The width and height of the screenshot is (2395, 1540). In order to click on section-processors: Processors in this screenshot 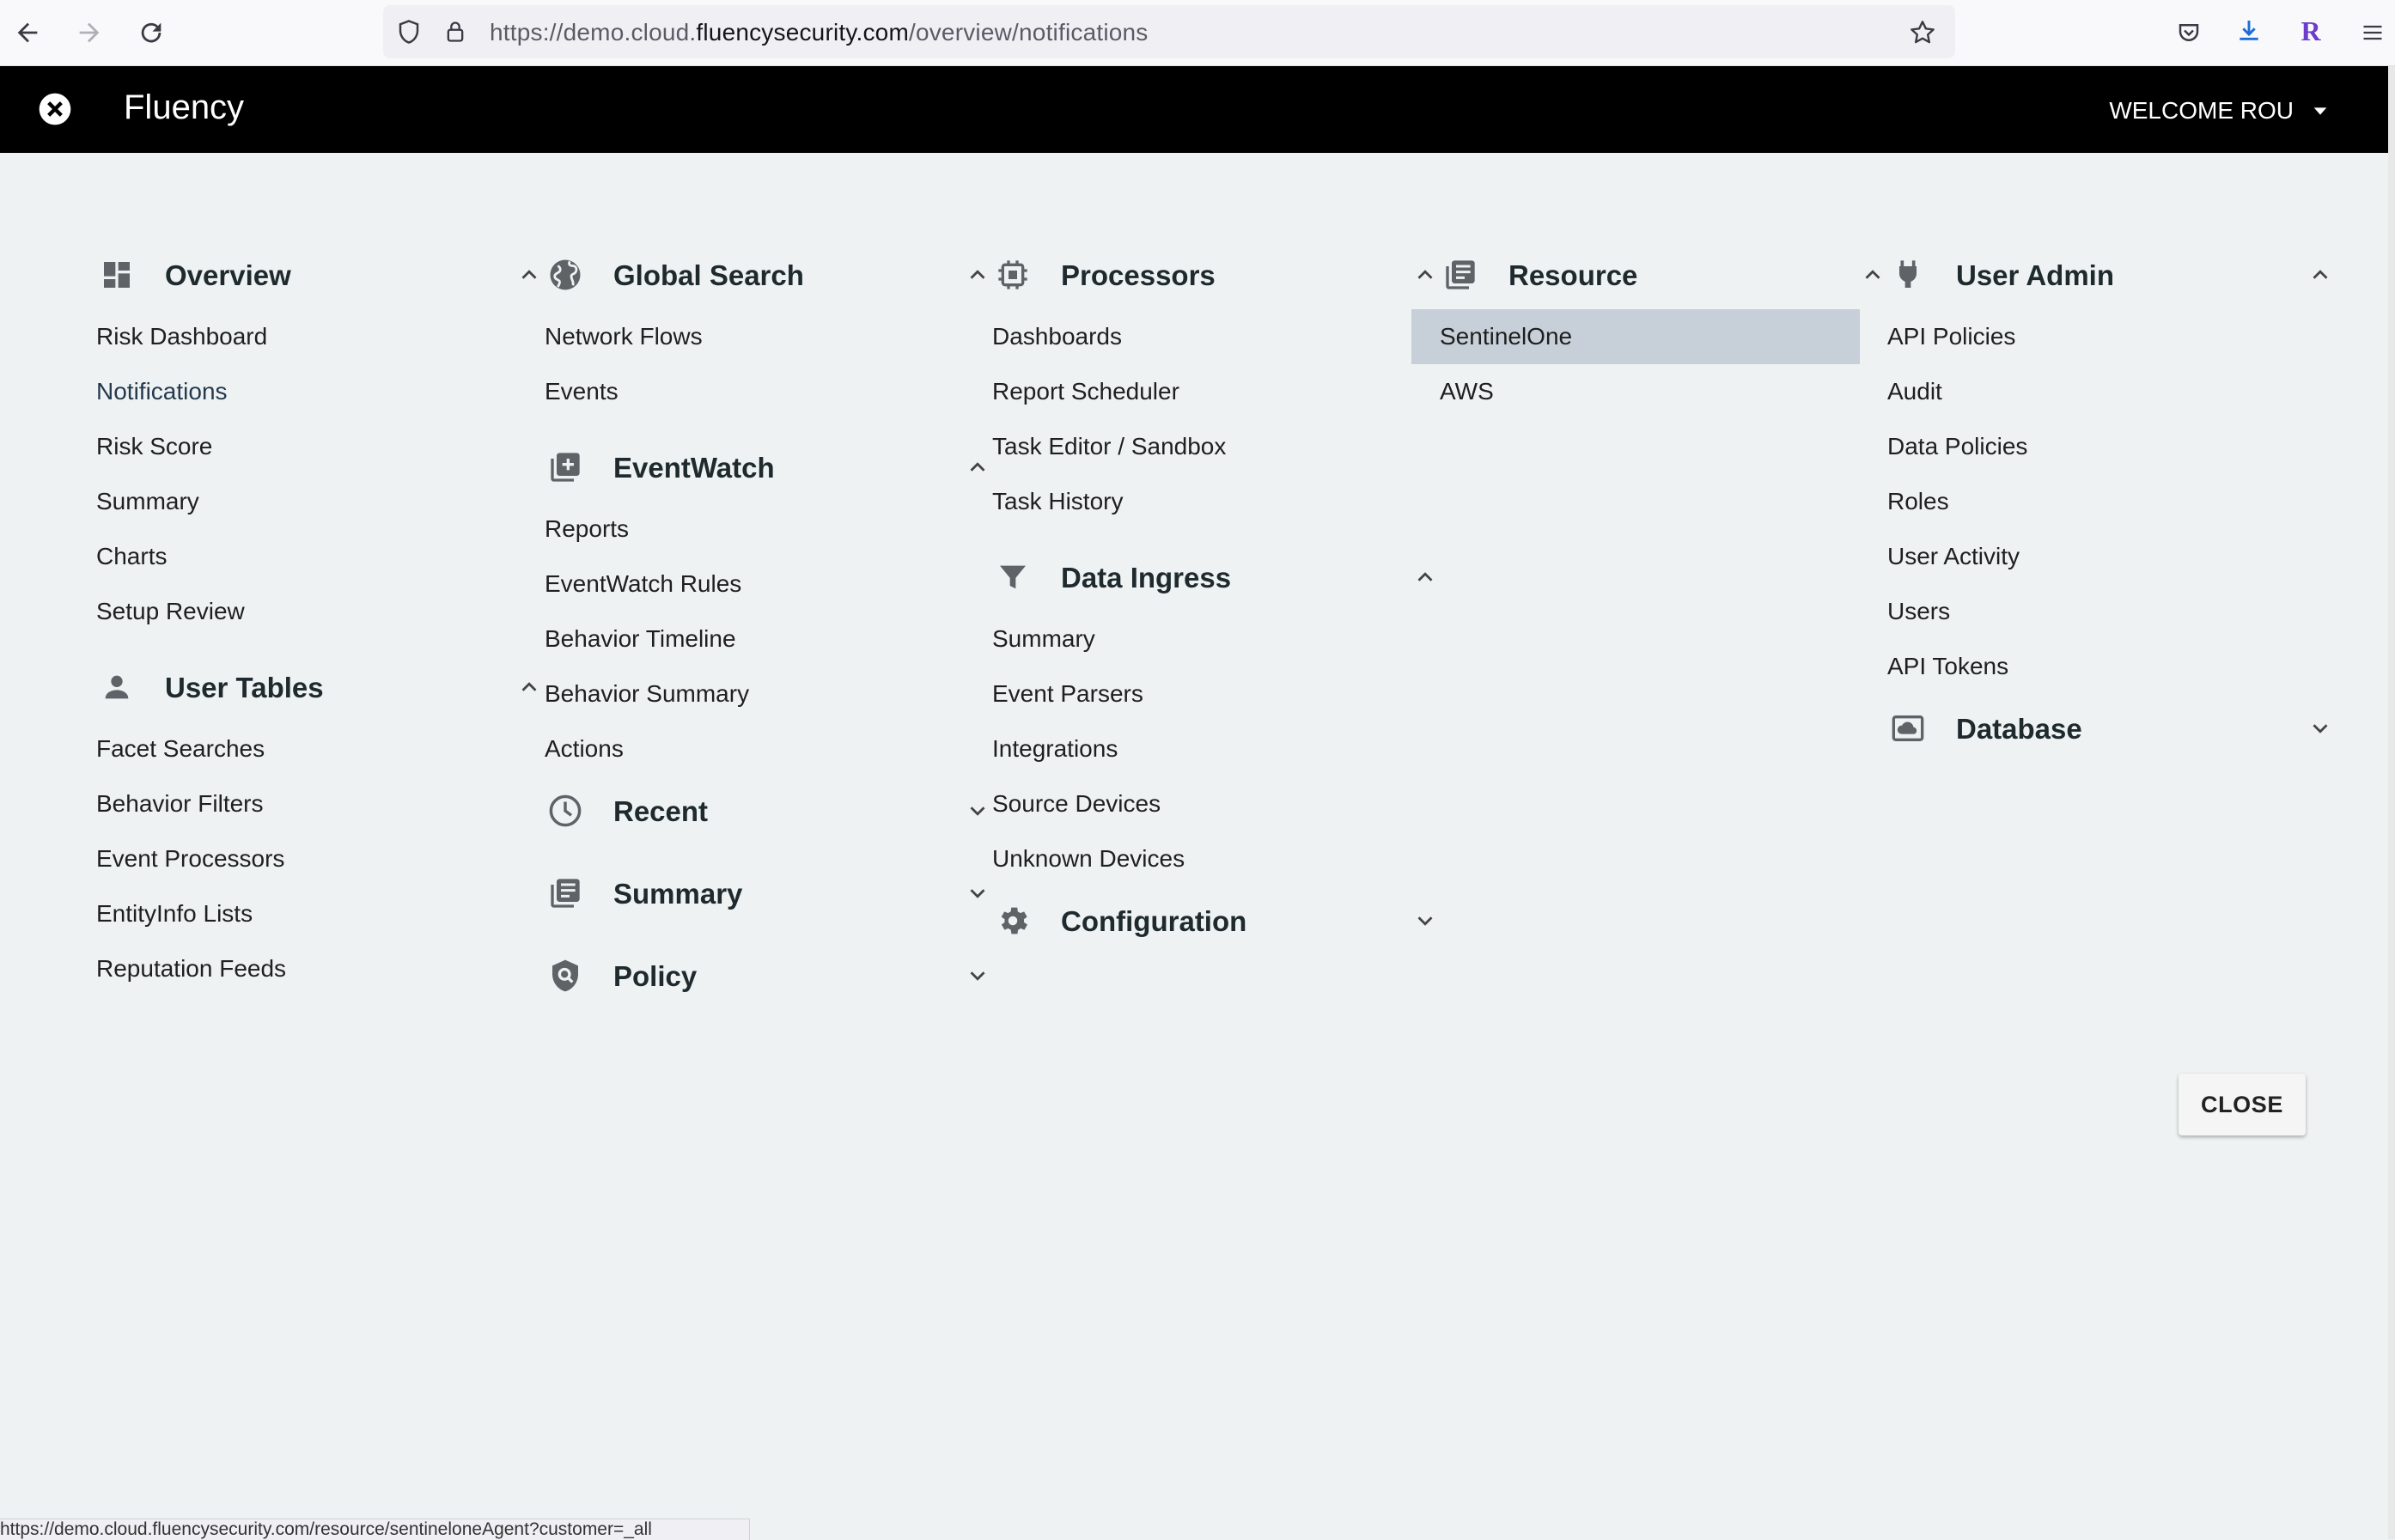, I will do `click(1216, 274)`.